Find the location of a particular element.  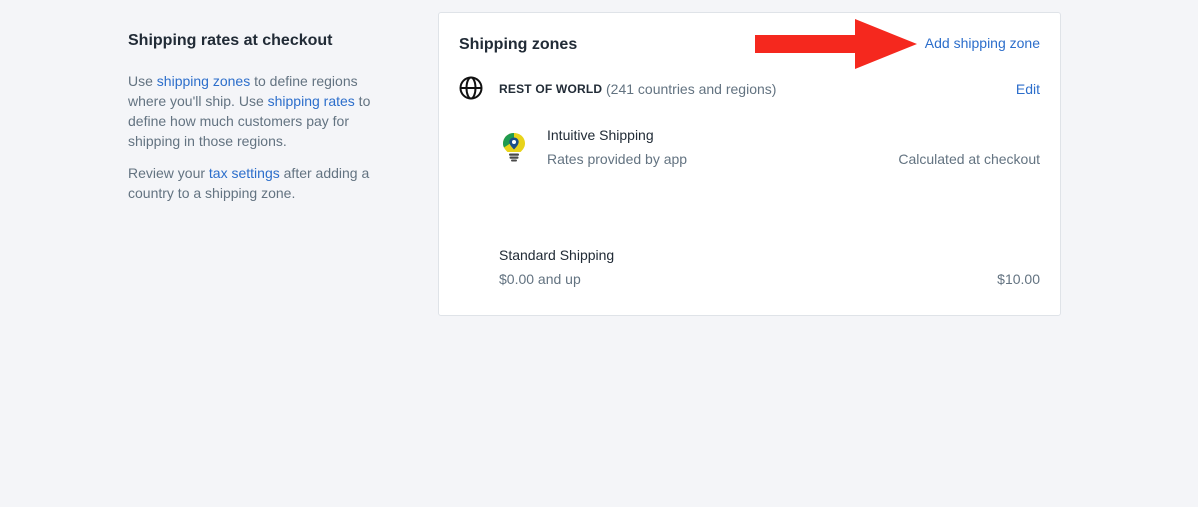

shipping-rates-link: shipping rates is located at coordinates (311, 101).